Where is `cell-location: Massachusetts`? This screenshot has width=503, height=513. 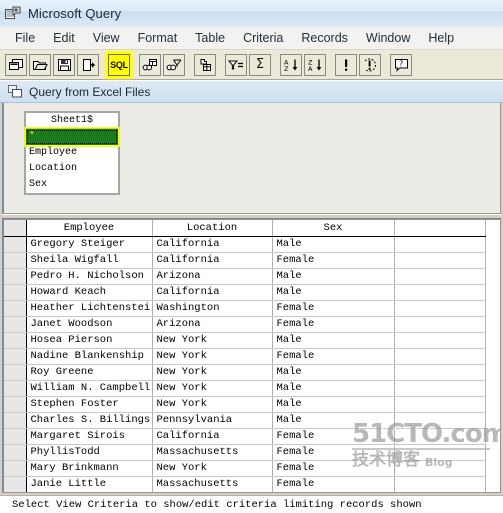 cell-location: Massachusetts is located at coordinates (212, 484).